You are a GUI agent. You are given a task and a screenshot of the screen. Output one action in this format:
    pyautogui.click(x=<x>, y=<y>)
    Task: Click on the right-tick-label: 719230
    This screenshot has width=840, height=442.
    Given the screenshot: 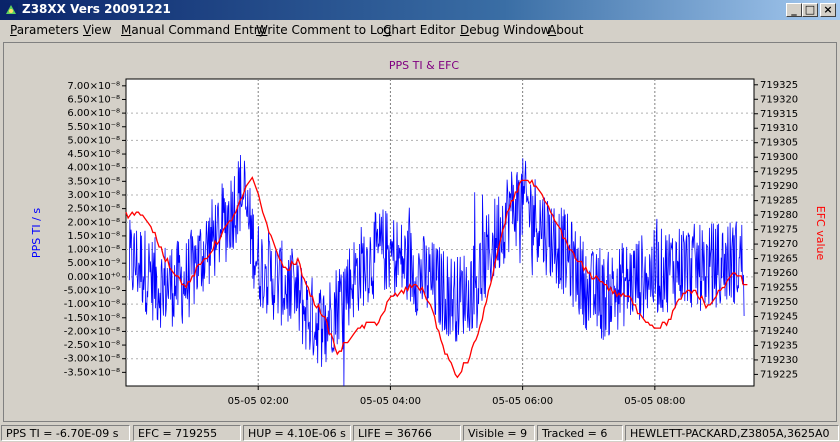 What is the action you would take?
    pyautogui.click(x=779, y=360)
    